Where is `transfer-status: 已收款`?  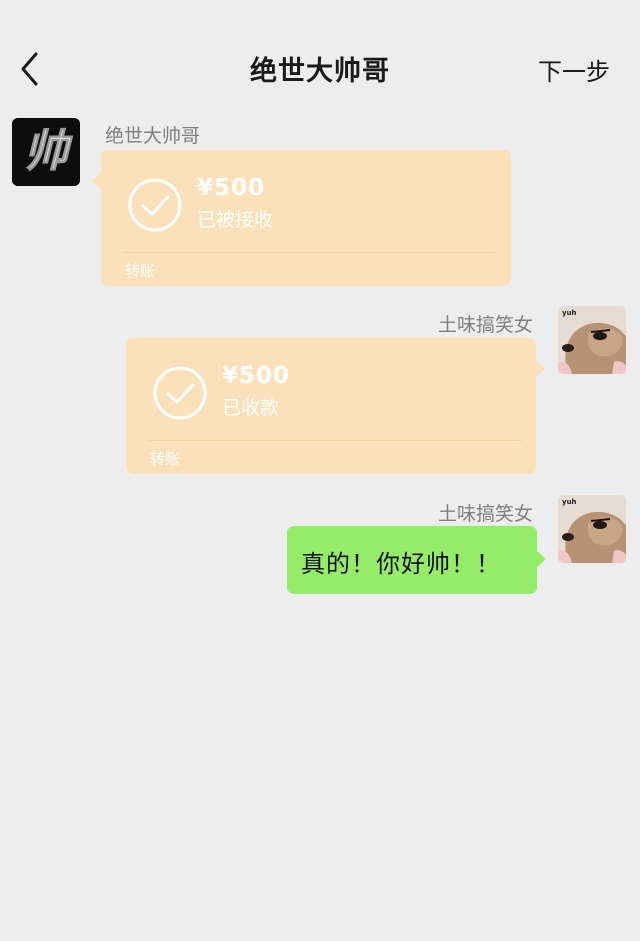
transfer-status: 已收款 is located at coordinates (251, 408).